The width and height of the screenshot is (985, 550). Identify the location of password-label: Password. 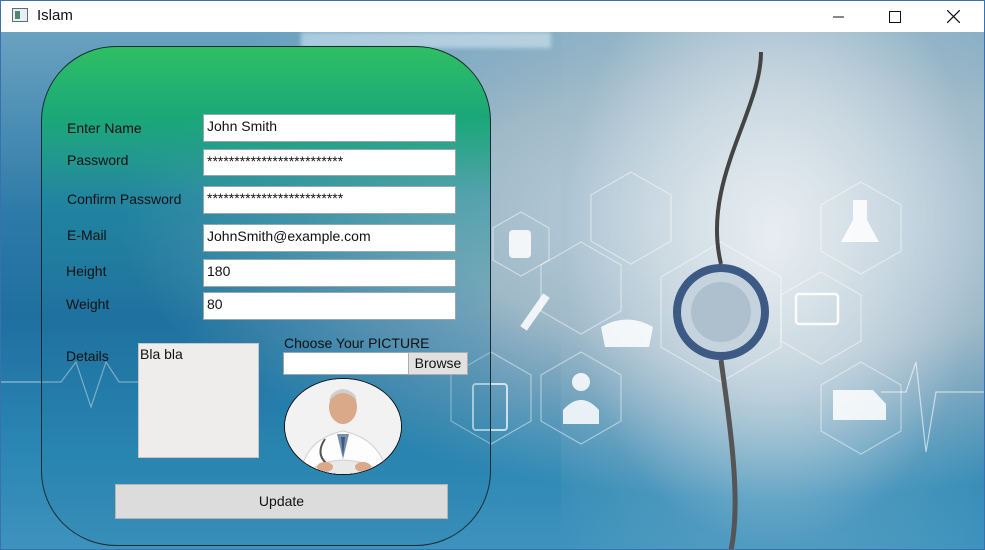
(98, 160).